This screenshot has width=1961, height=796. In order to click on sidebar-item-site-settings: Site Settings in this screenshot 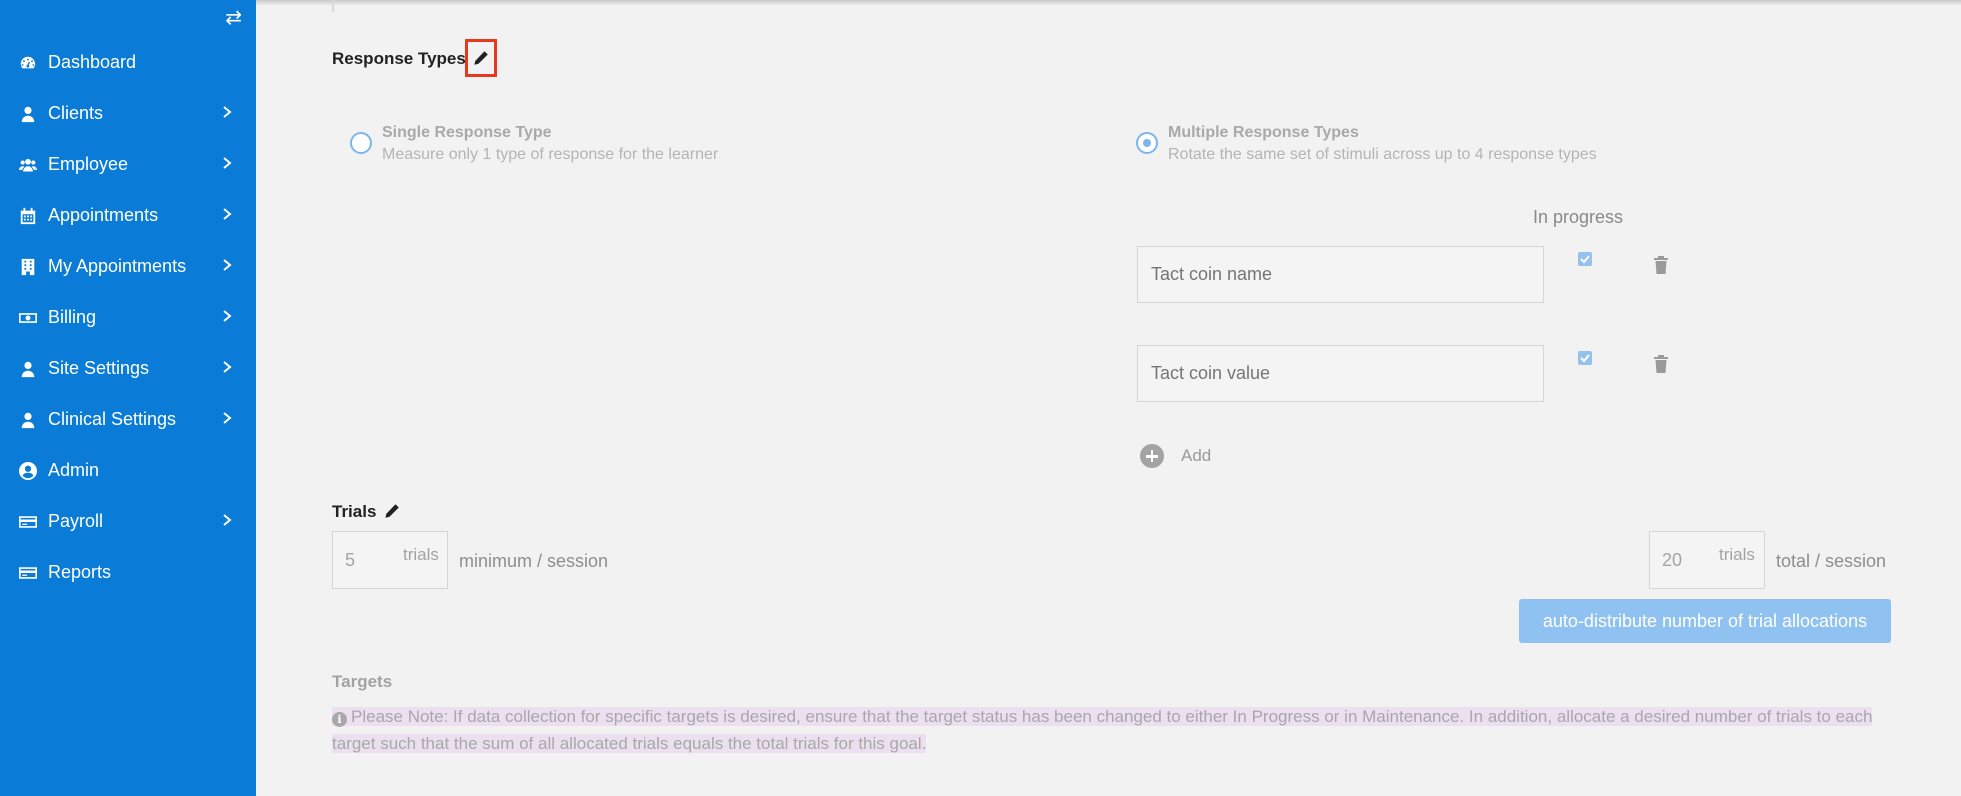, I will do `click(128, 368)`.